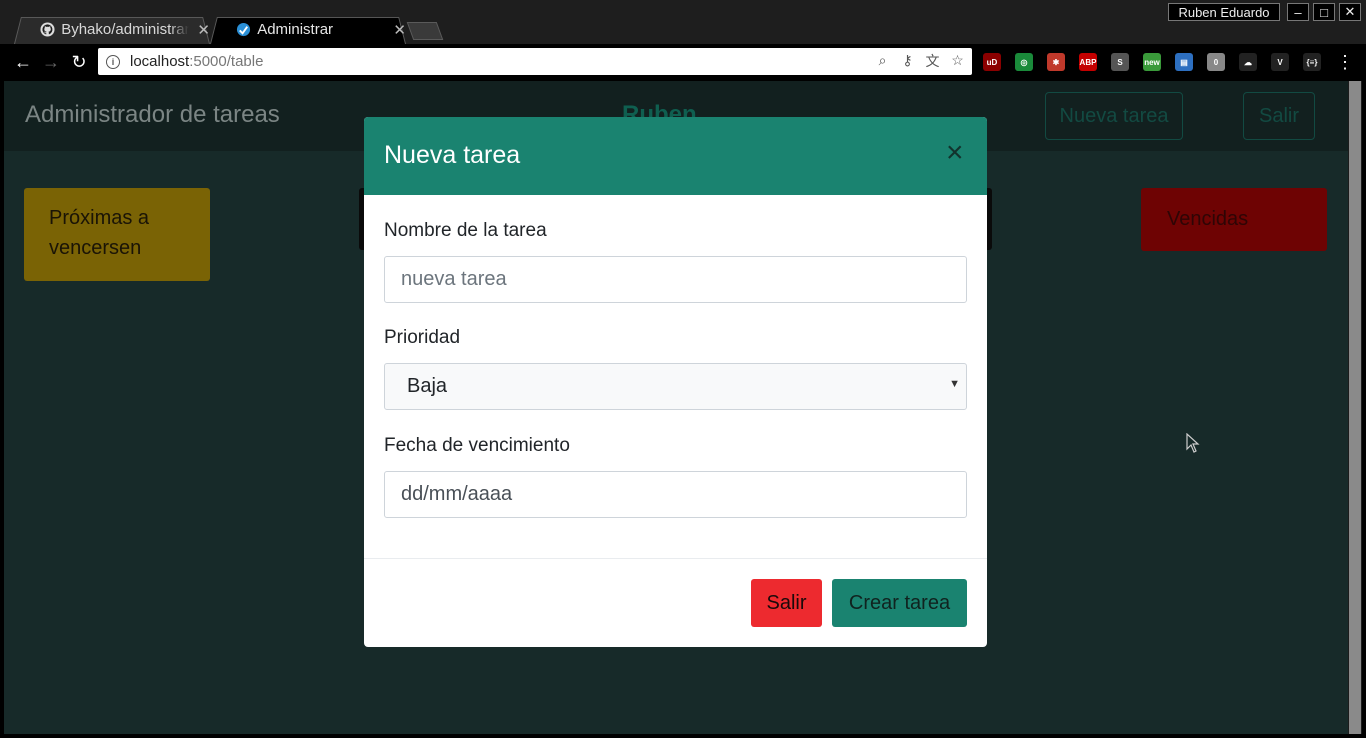 This screenshot has height=738, width=1366. I want to click on browser-menu-icon: ⋮, so click(1345, 62).